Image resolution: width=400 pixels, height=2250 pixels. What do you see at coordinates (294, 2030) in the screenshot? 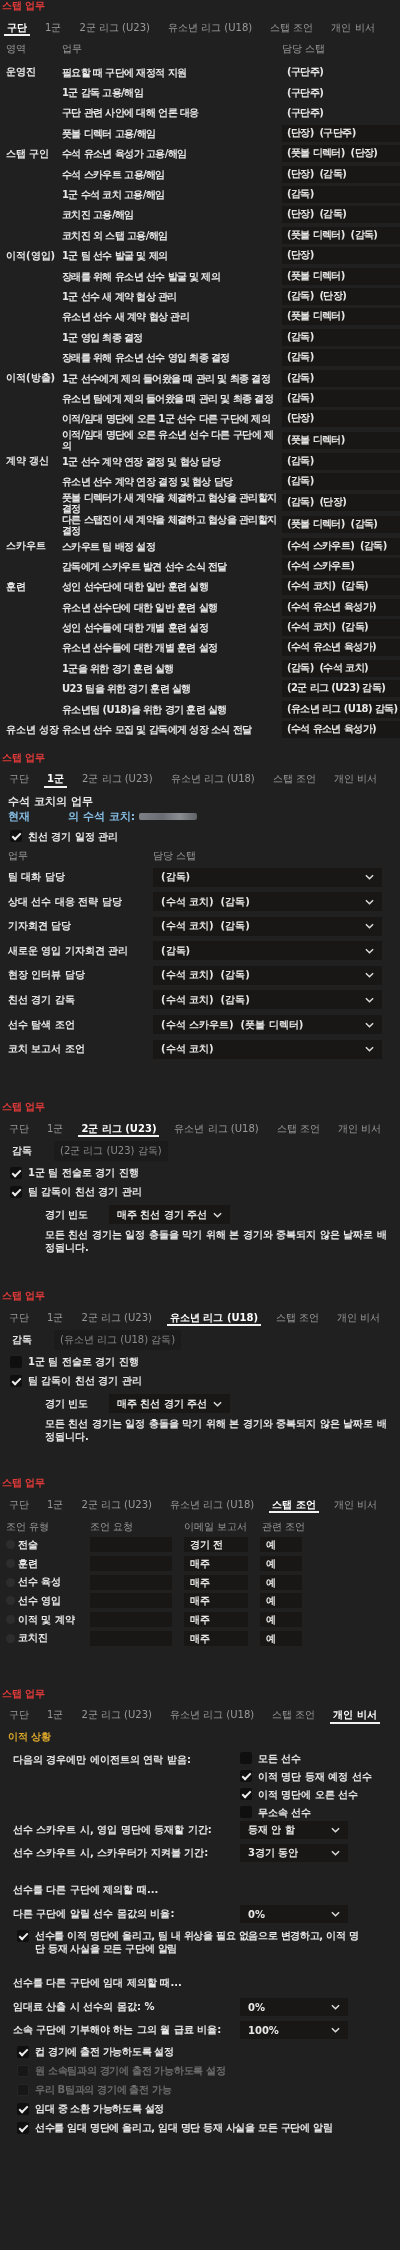
I see `dropdown: 100%` at bounding box center [294, 2030].